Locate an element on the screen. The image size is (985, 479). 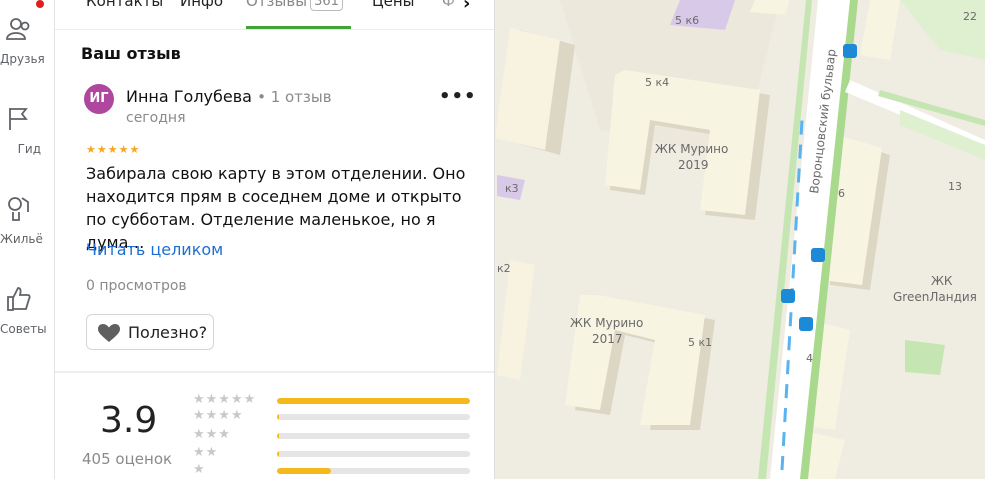
tab-reviews: Отзывы 361 is located at coordinates (294, 5).